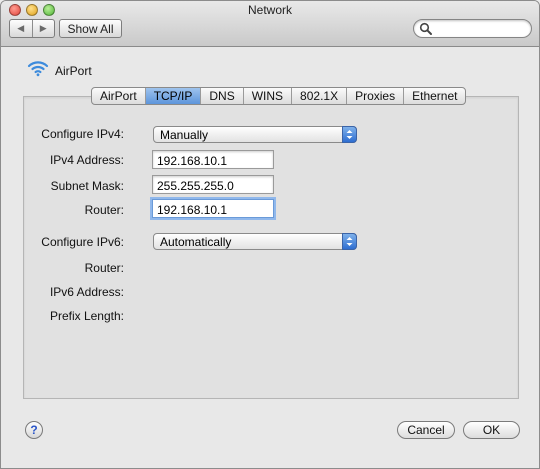  What do you see at coordinates (266, 96) in the screenshot?
I see `tab-wins: WINS` at bounding box center [266, 96].